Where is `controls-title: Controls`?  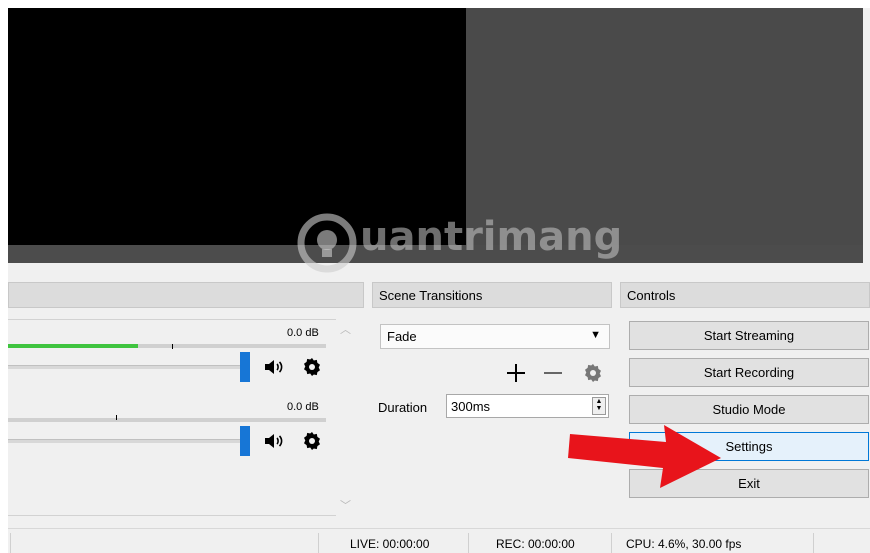 controls-title: Controls is located at coordinates (745, 295).